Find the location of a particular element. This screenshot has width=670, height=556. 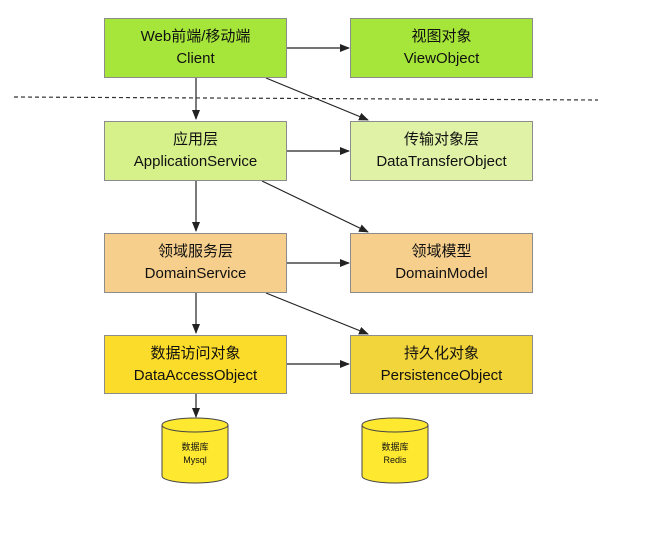

application-service-node-title: 应用层 is located at coordinates (195, 139).